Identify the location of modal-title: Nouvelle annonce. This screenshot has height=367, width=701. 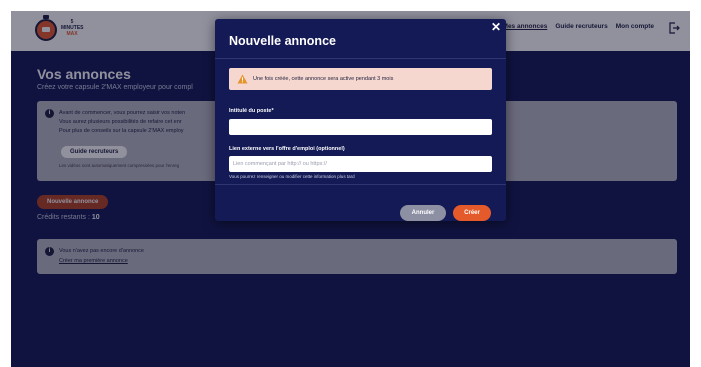
(282, 41).